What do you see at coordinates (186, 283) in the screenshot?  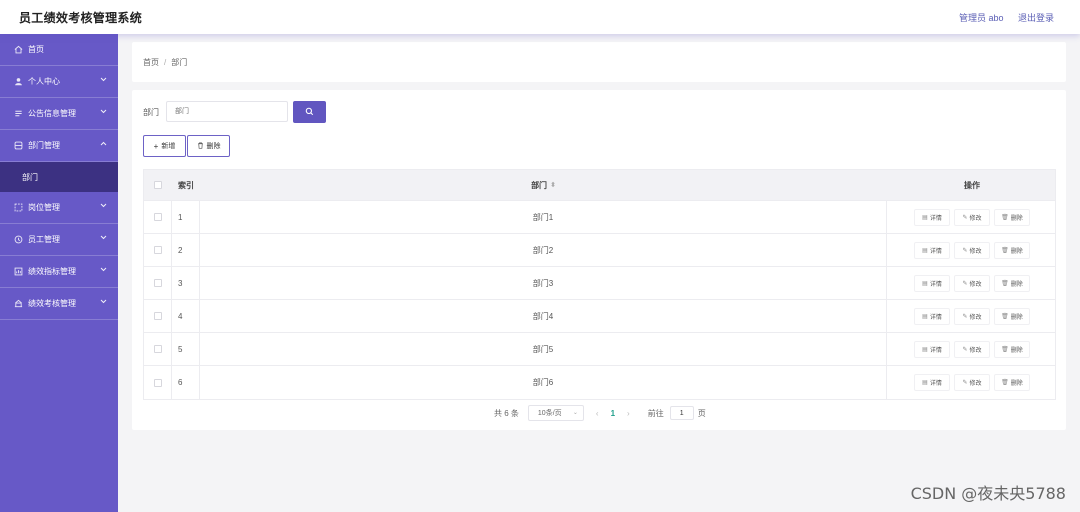 I see `index-cell: 3` at bounding box center [186, 283].